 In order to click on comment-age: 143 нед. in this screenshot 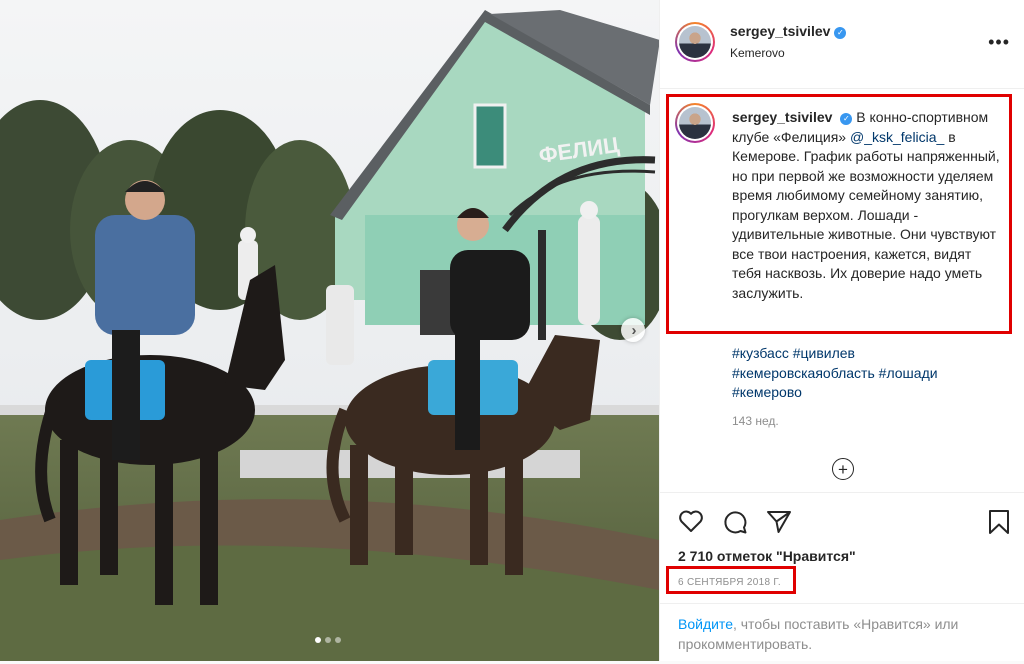, I will do `click(755, 421)`.